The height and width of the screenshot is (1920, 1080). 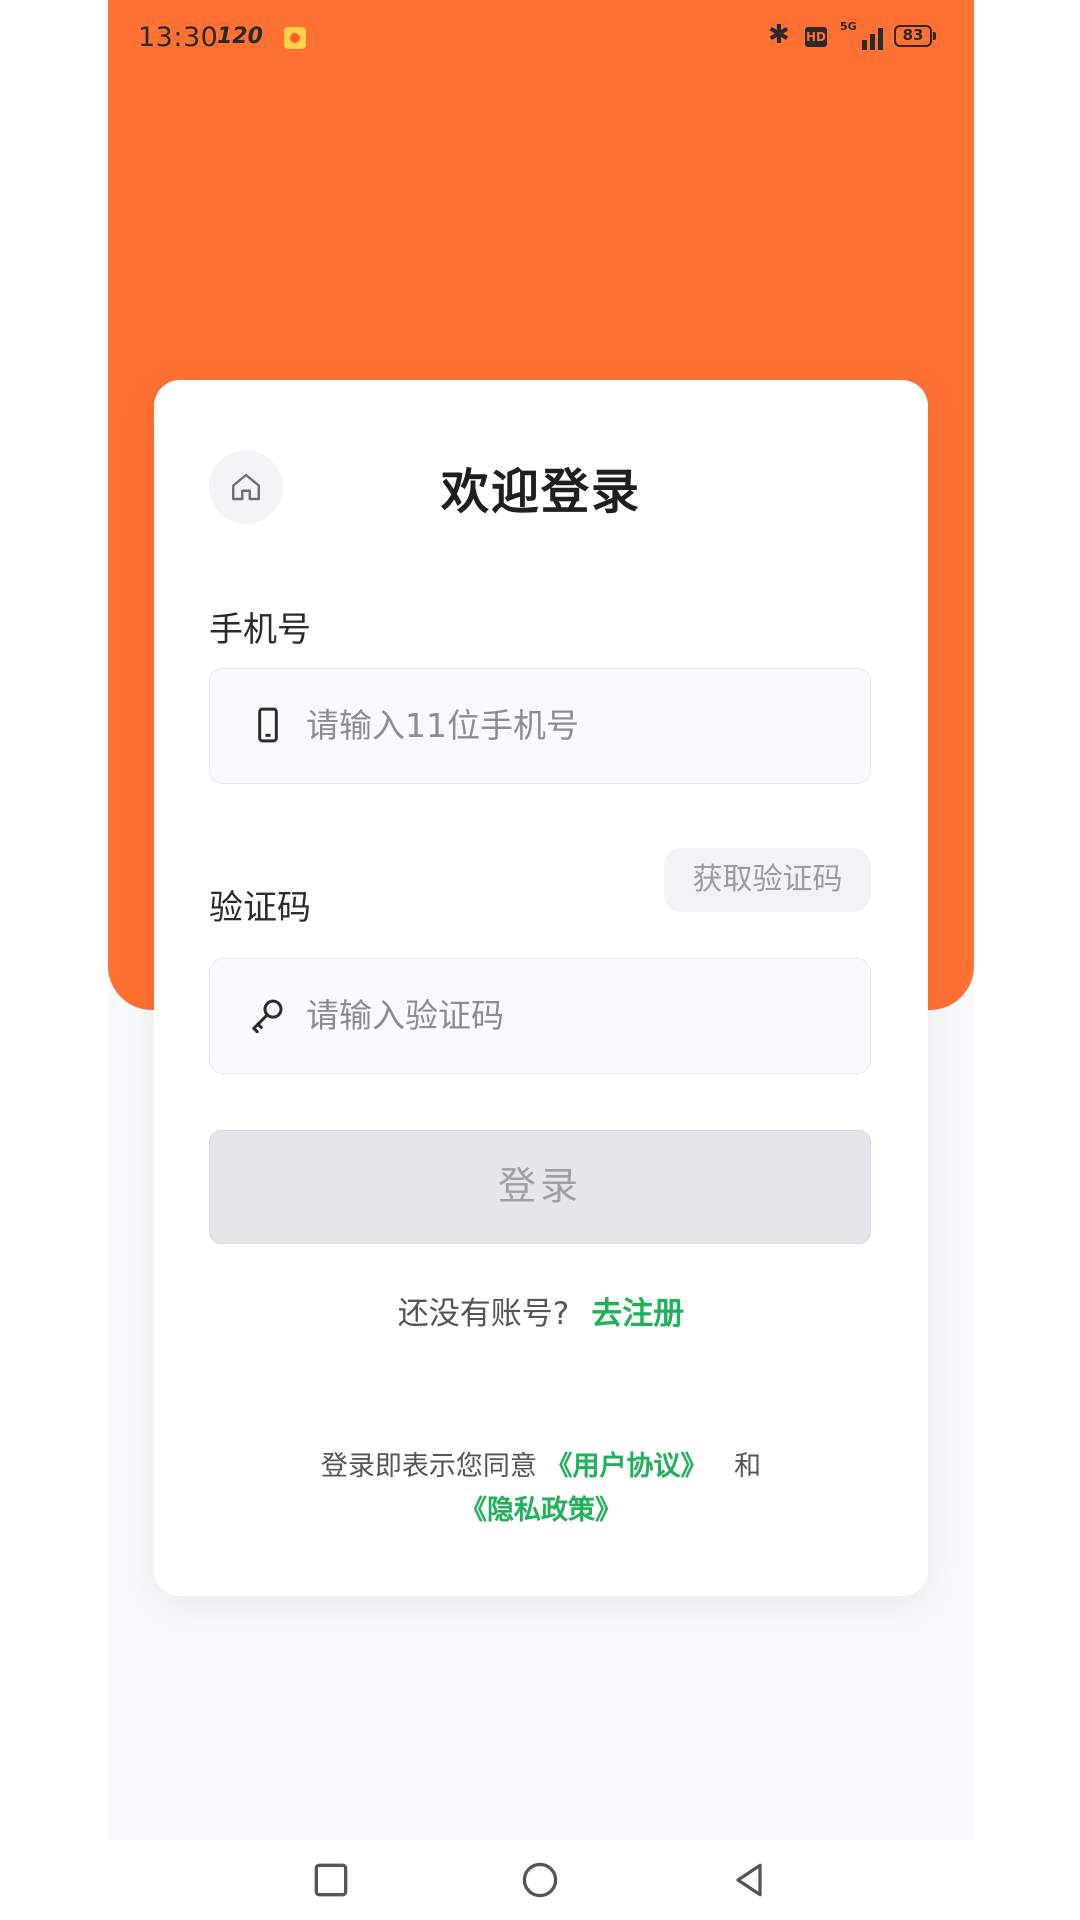 What do you see at coordinates (178, 37) in the screenshot?
I see `status-time: 13:30` at bounding box center [178, 37].